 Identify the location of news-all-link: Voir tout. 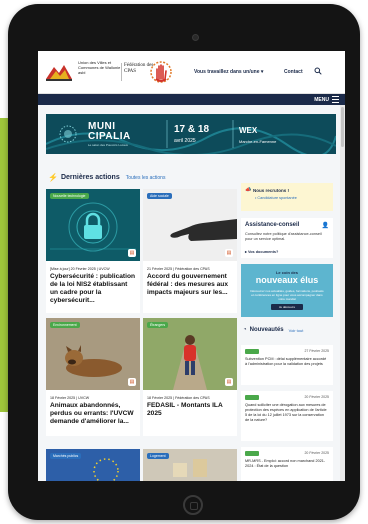
(296, 330).